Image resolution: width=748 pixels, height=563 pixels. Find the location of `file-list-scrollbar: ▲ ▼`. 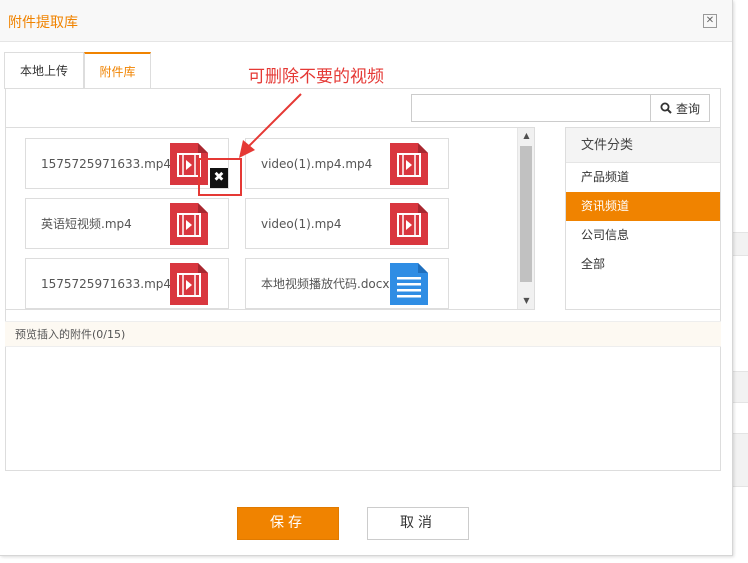

file-list-scrollbar: ▲ ▼ is located at coordinates (525, 218).